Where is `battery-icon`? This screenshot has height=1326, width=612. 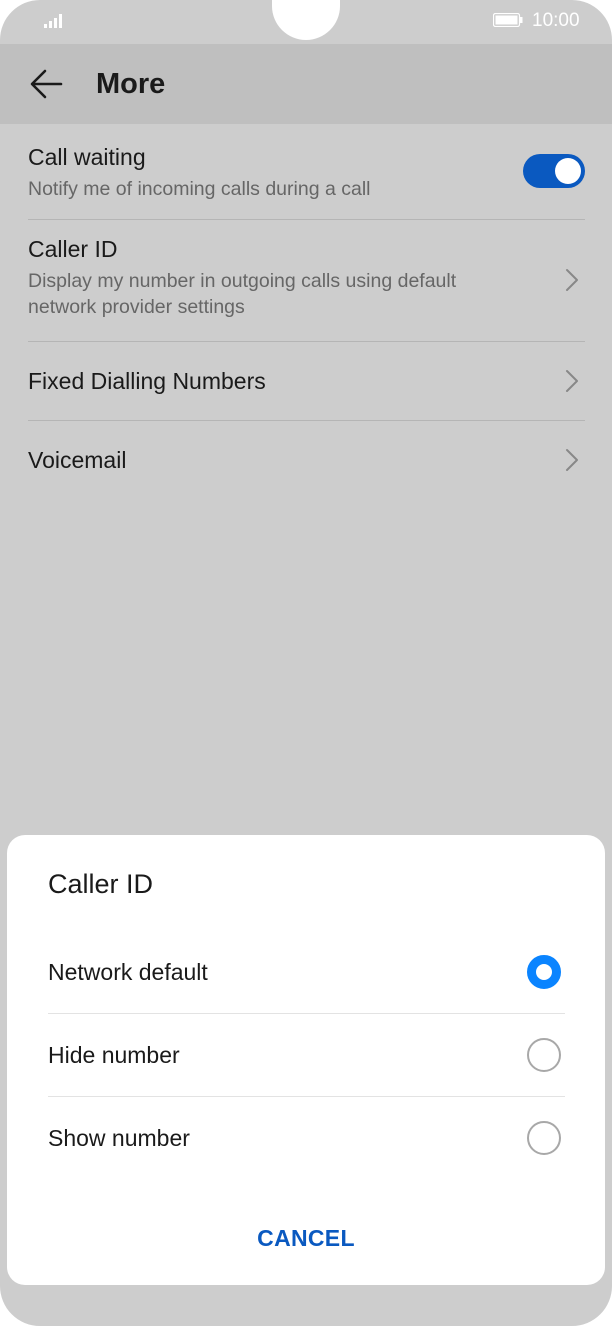 battery-icon is located at coordinates (508, 20).